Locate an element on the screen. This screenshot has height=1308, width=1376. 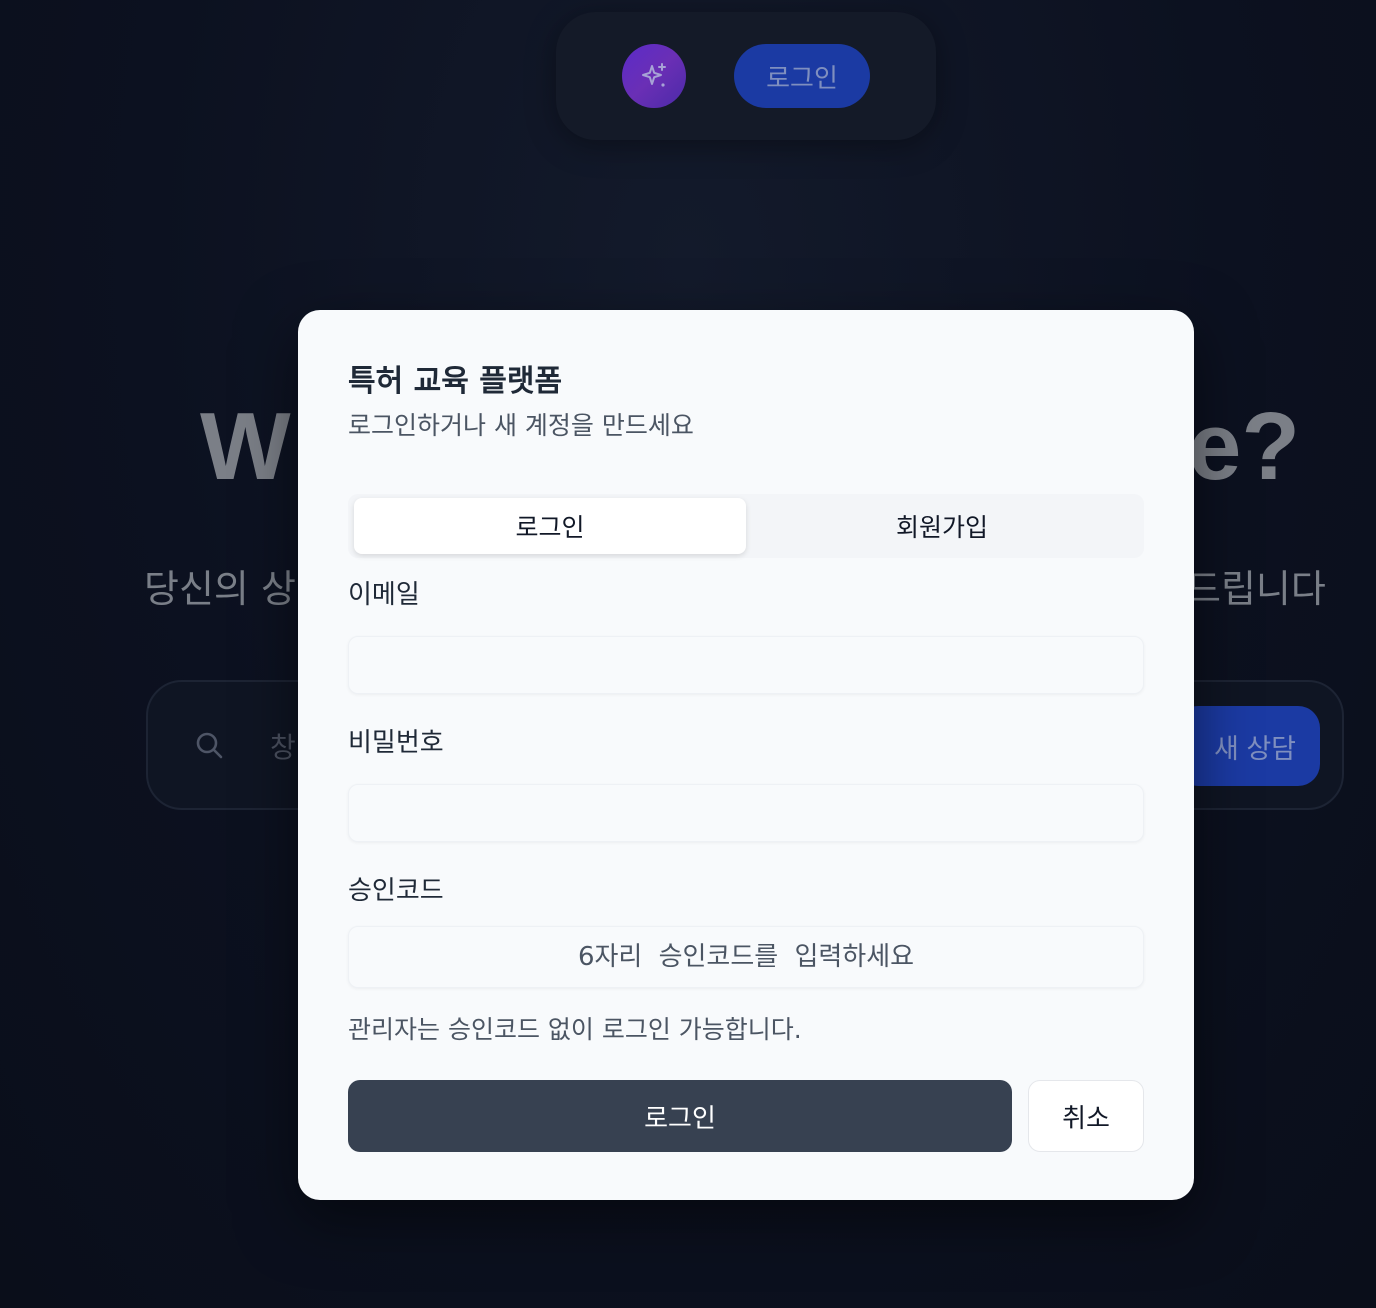
tab-signup: 회원가입 is located at coordinates (942, 526).